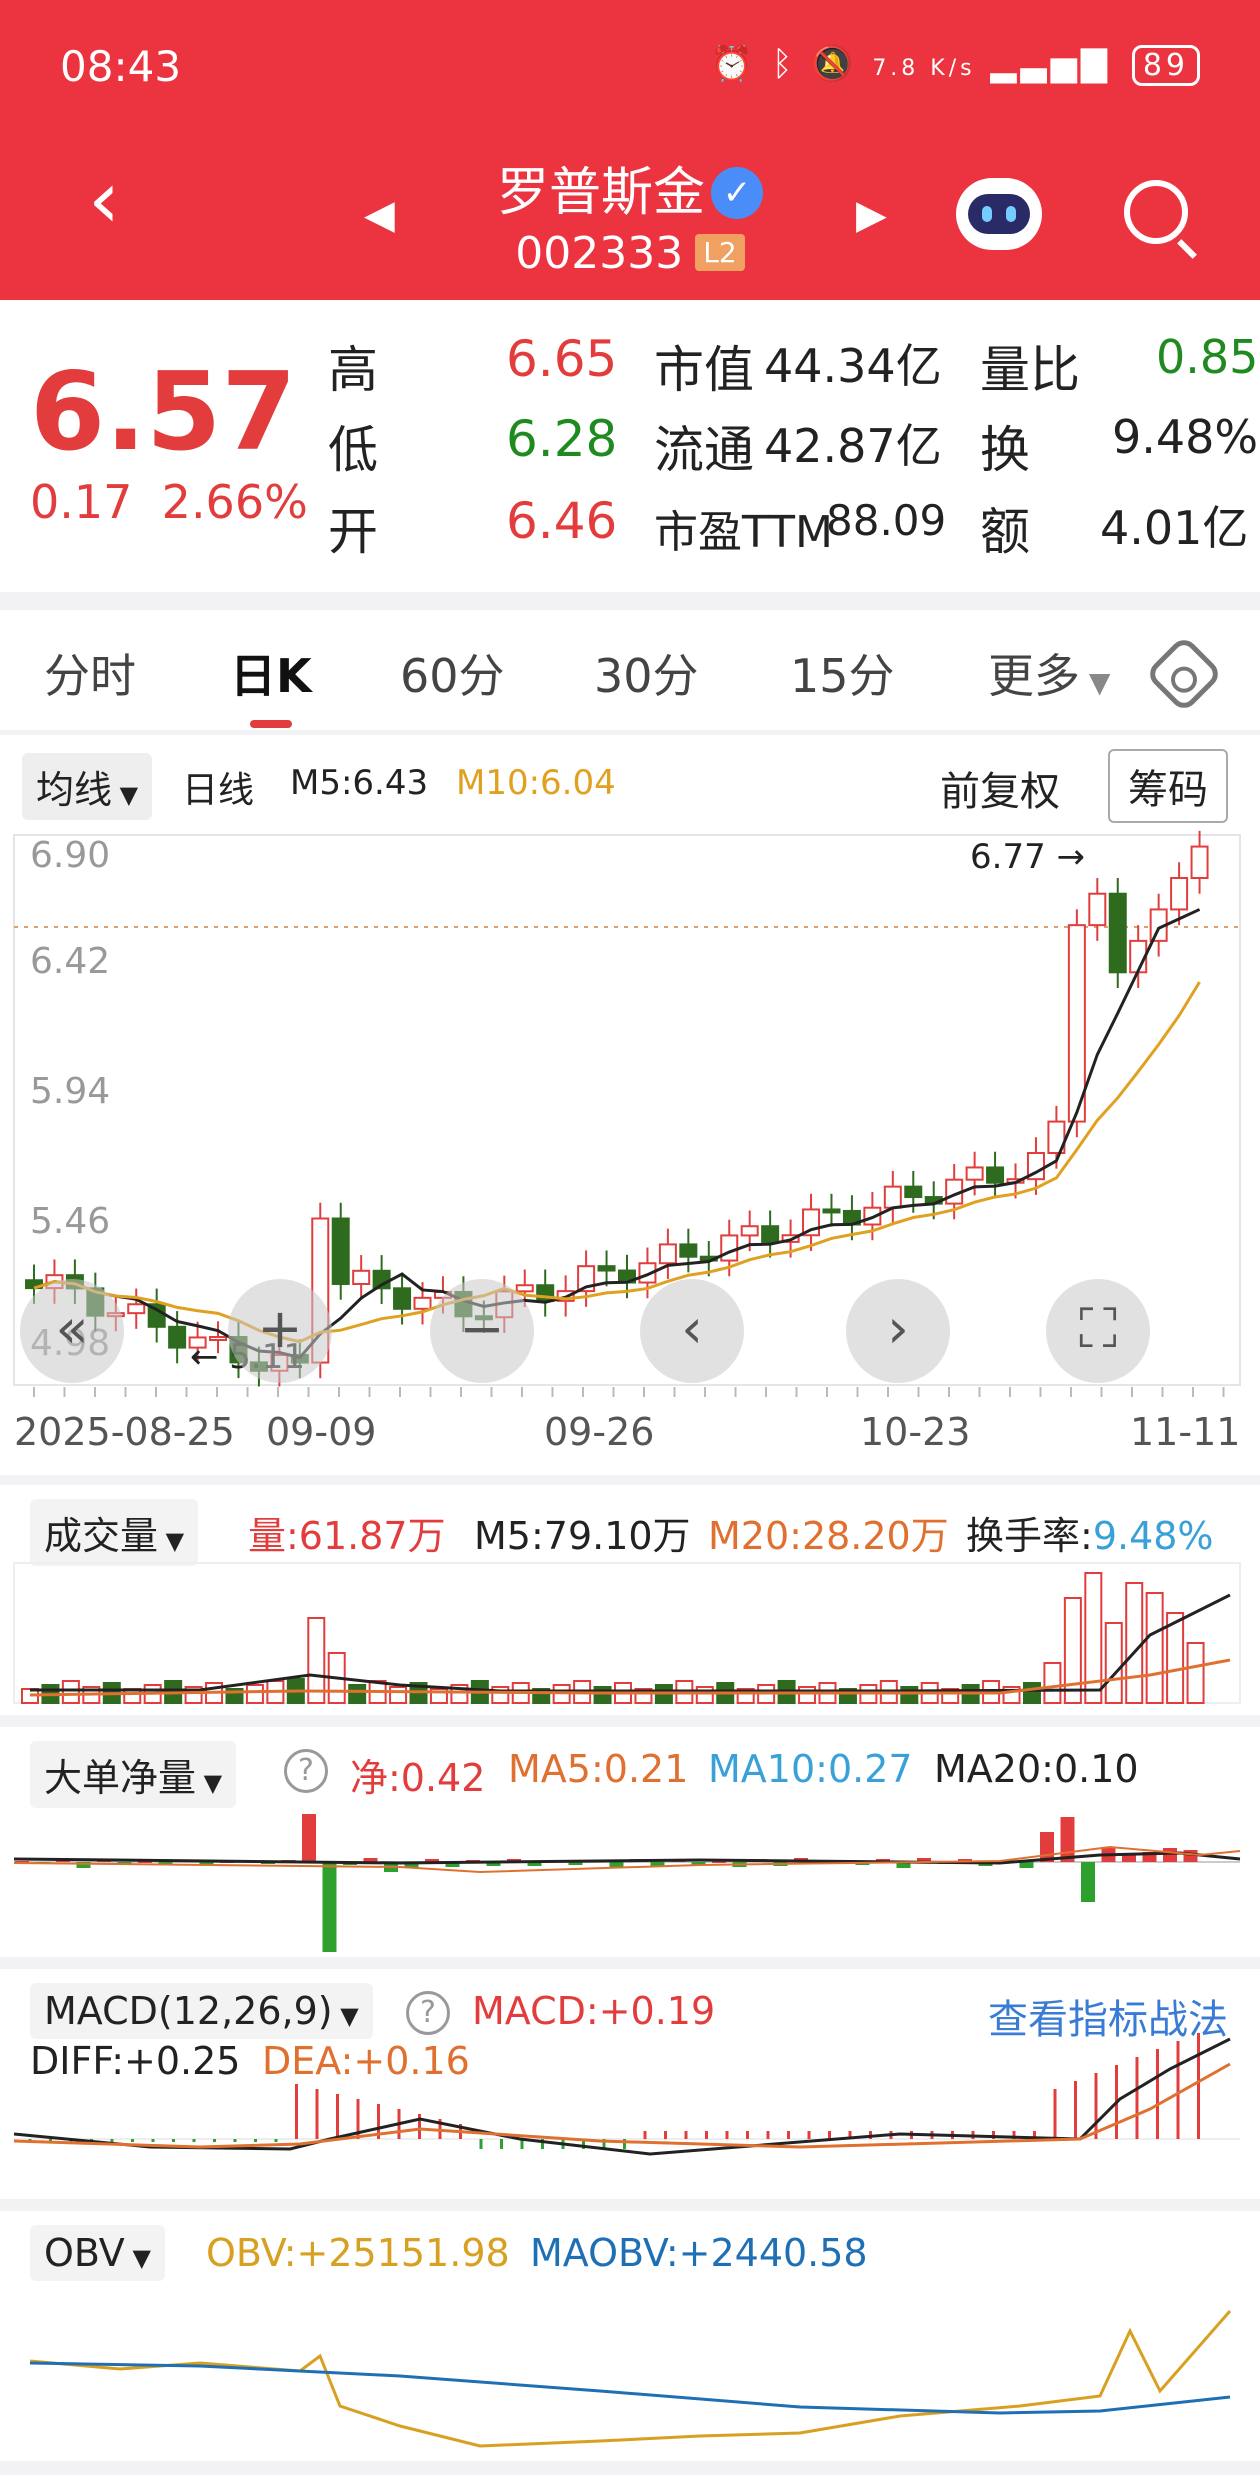  I want to click on next-candle-icon: ›, so click(898, 1331).